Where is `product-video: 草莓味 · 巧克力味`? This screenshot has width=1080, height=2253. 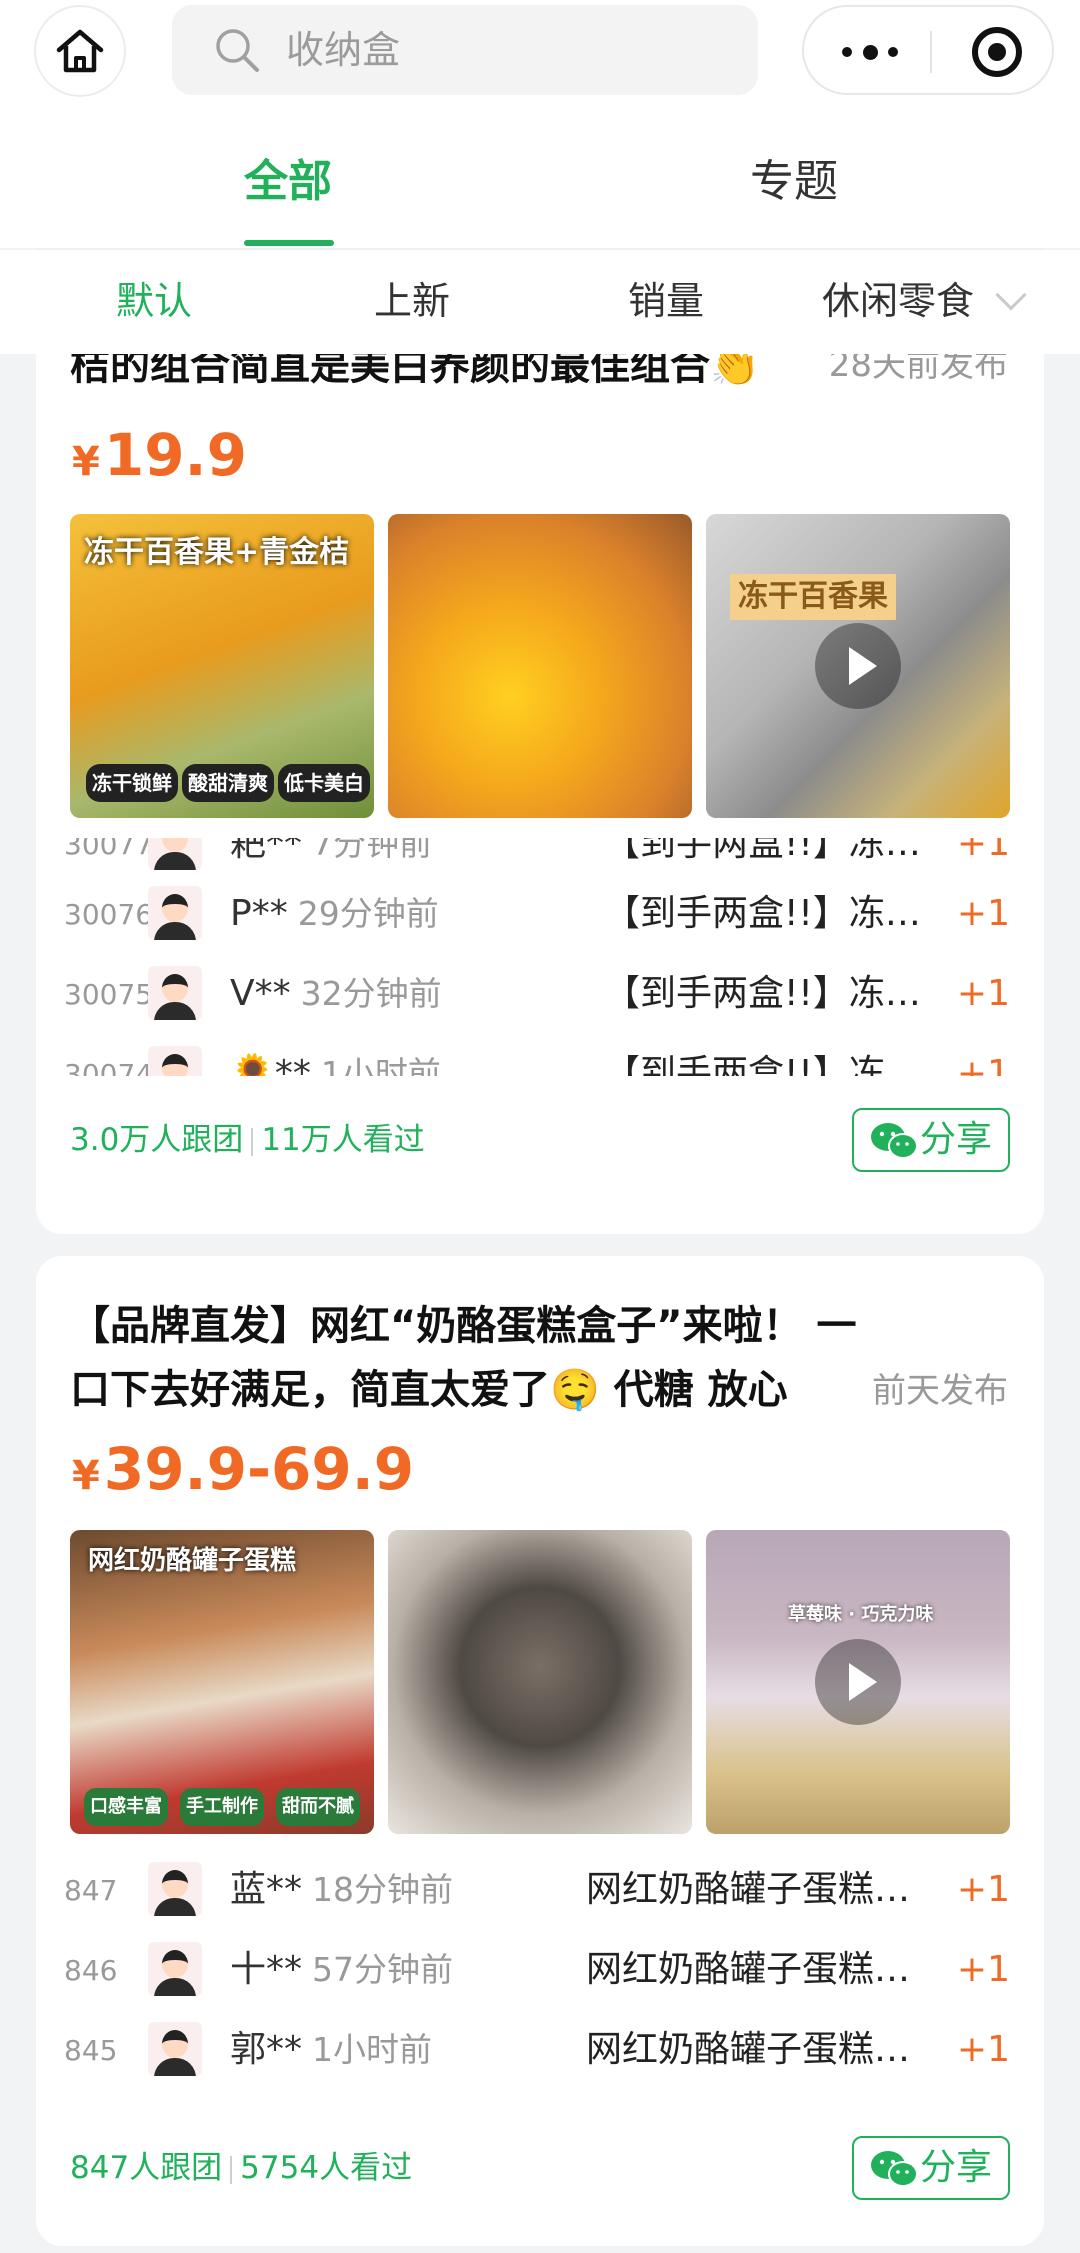 product-video: 草莓味 · 巧克力味 is located at coordinates (858, 1682).